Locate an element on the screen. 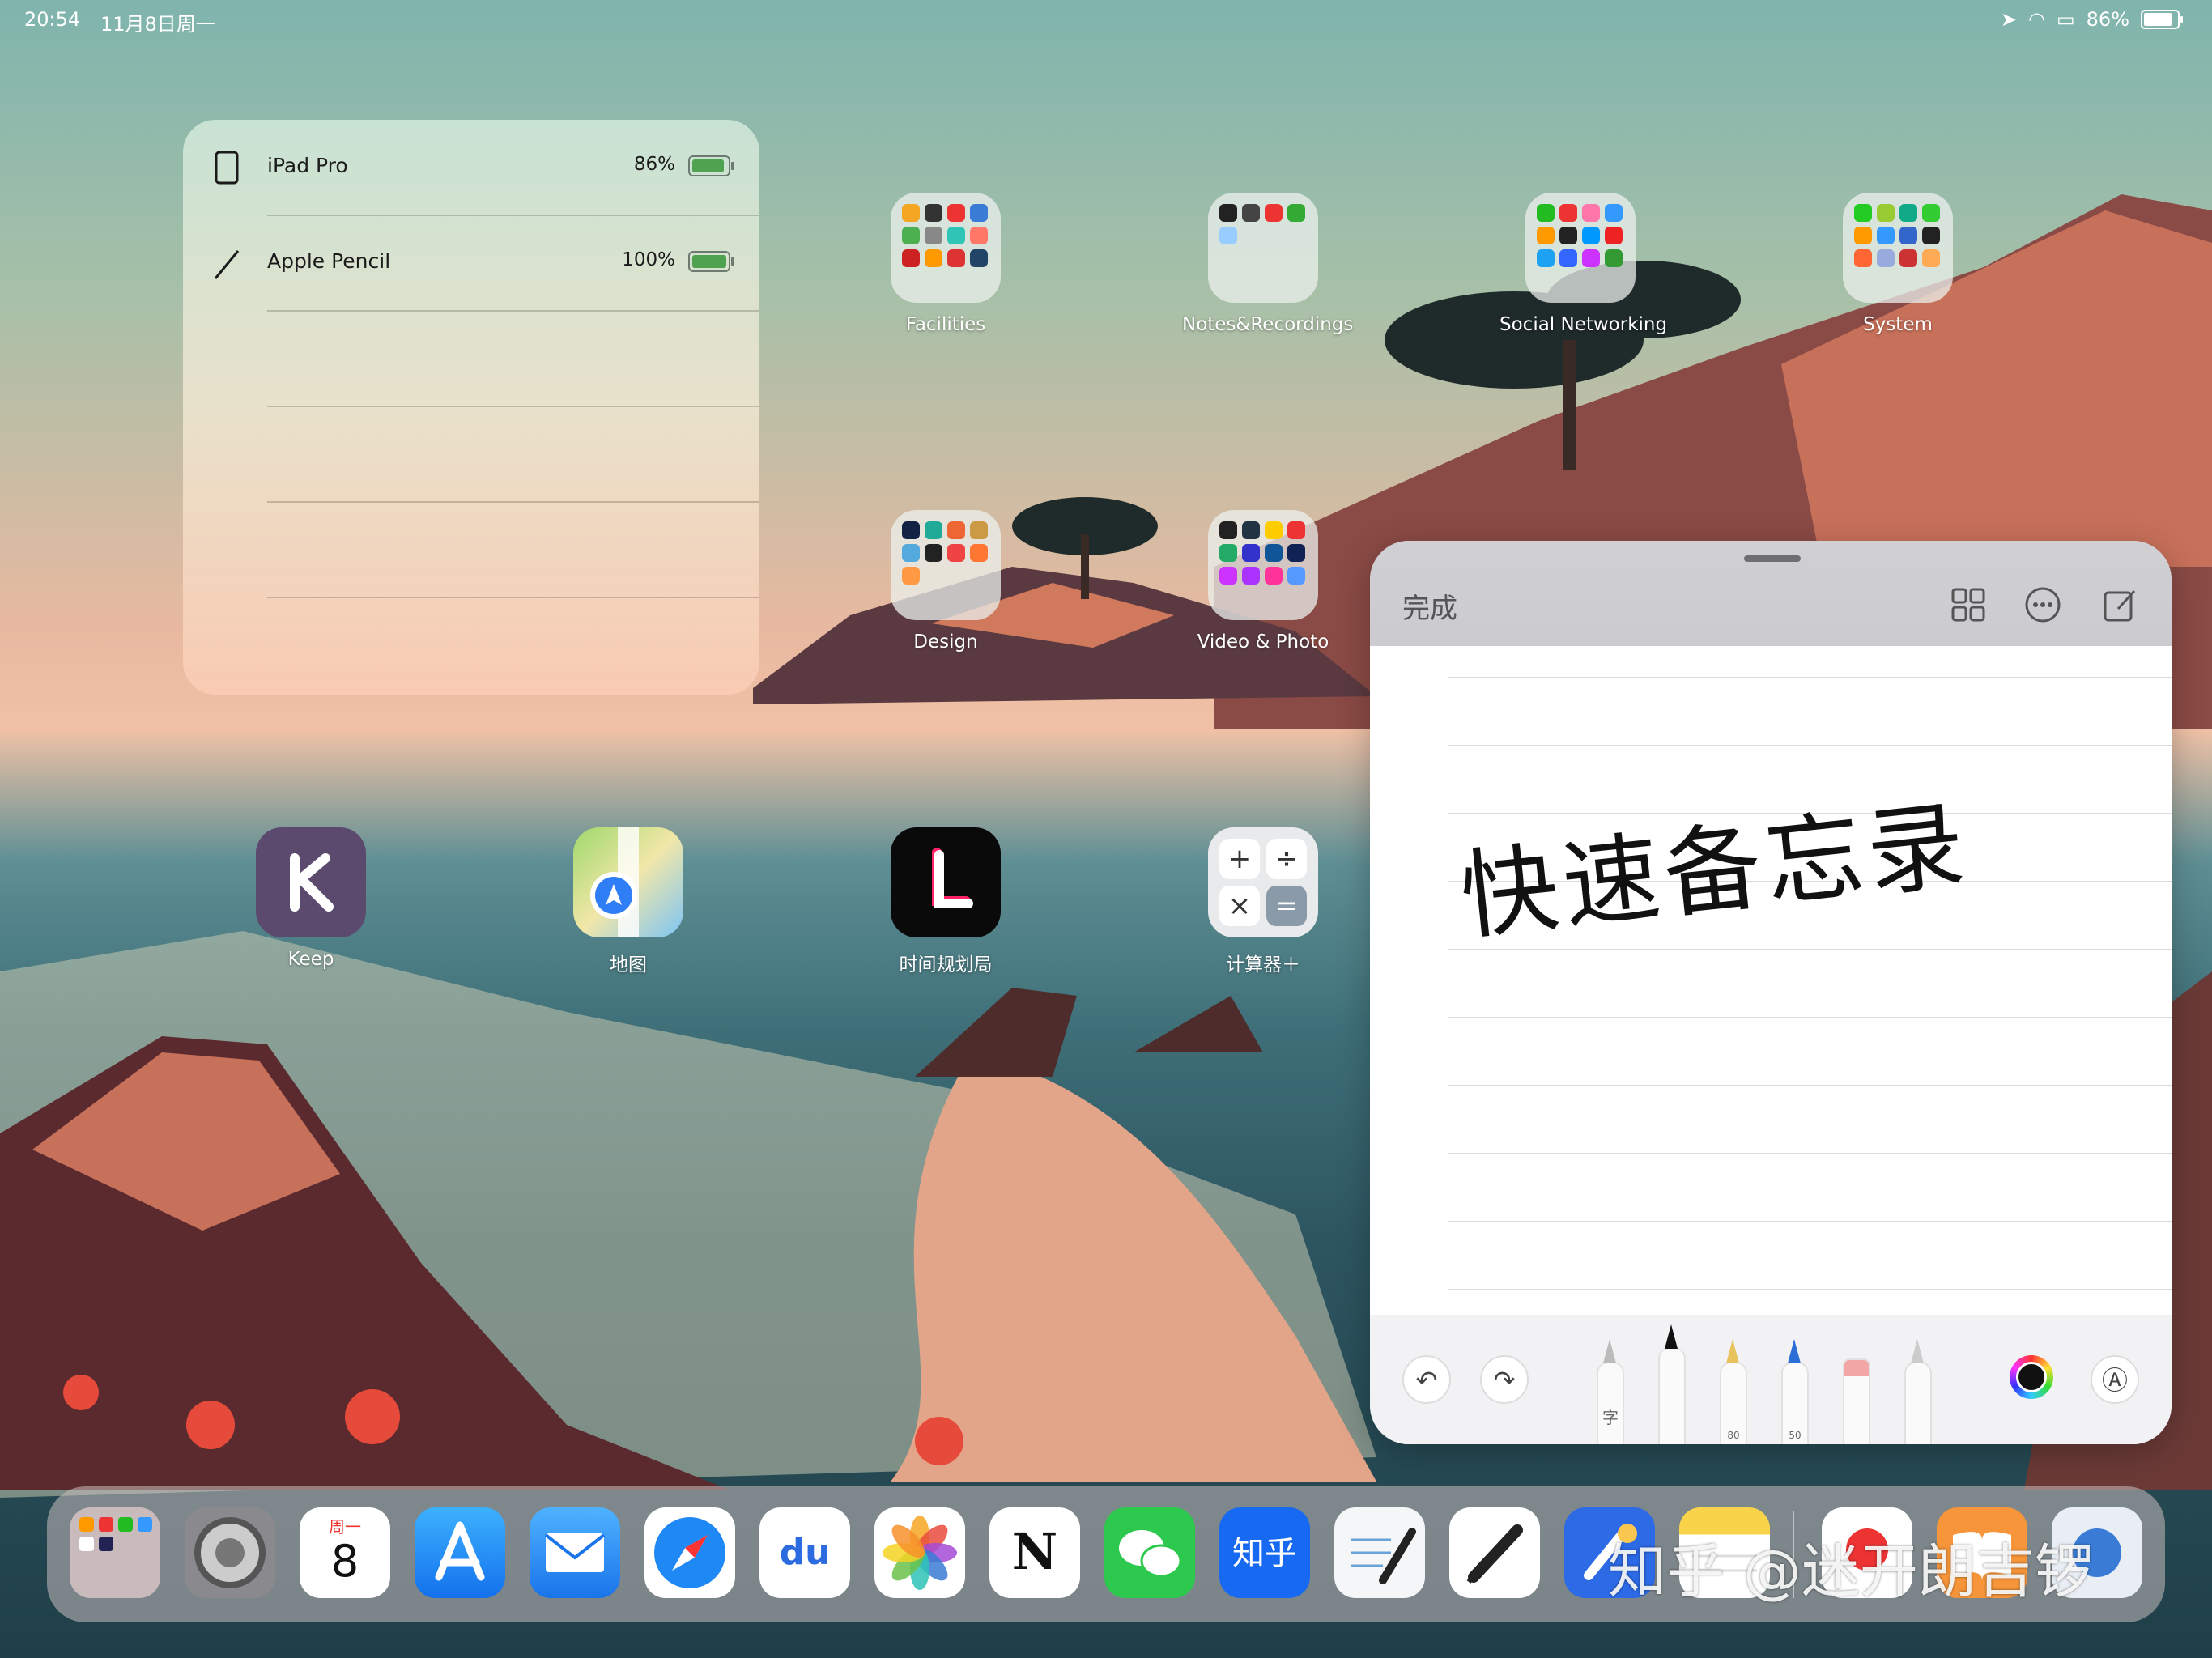 This screenshot has height=1658, width=2212. wechat-icon is located at coordinates (1149, 1552).